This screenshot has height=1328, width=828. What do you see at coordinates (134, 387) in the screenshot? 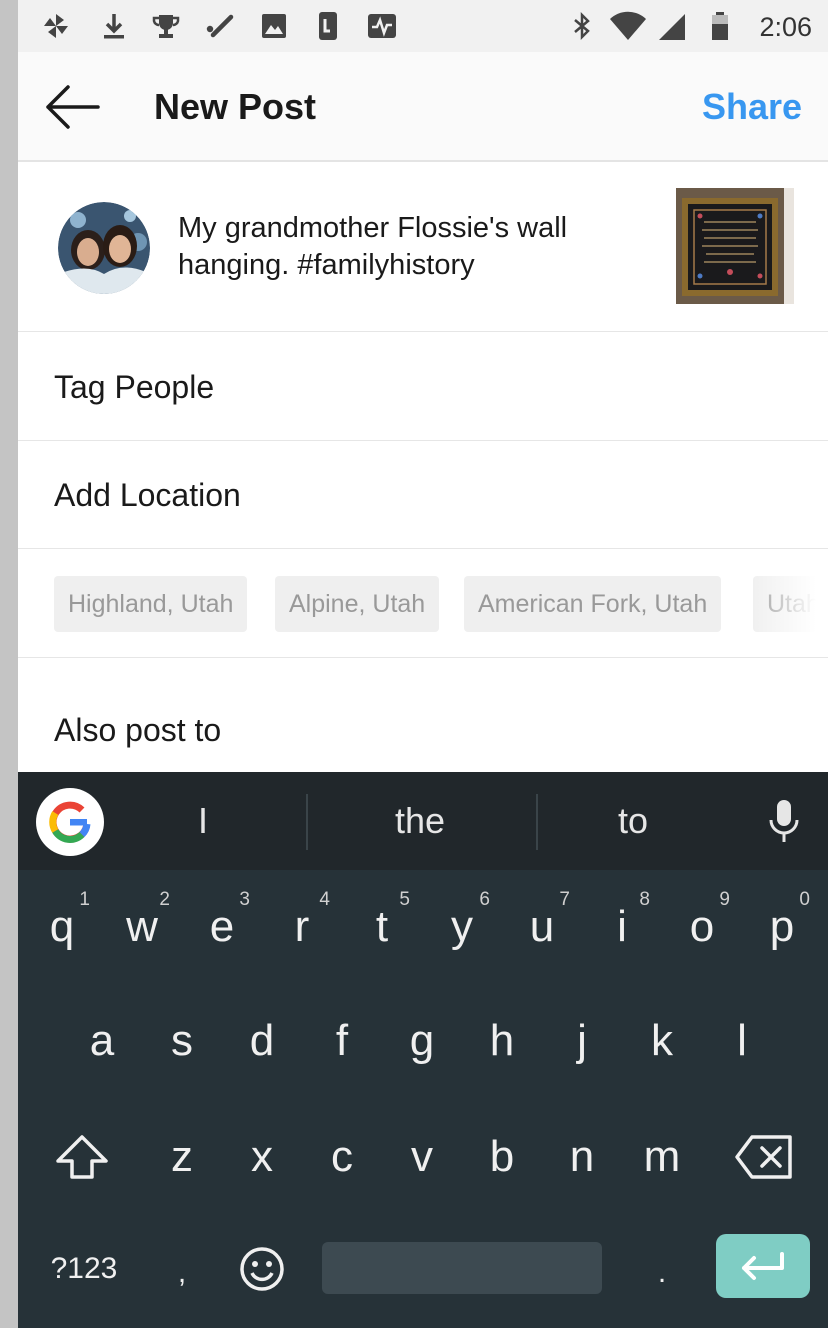
I see `tag-people-label: Tag People` at bounding box center [134, 387].